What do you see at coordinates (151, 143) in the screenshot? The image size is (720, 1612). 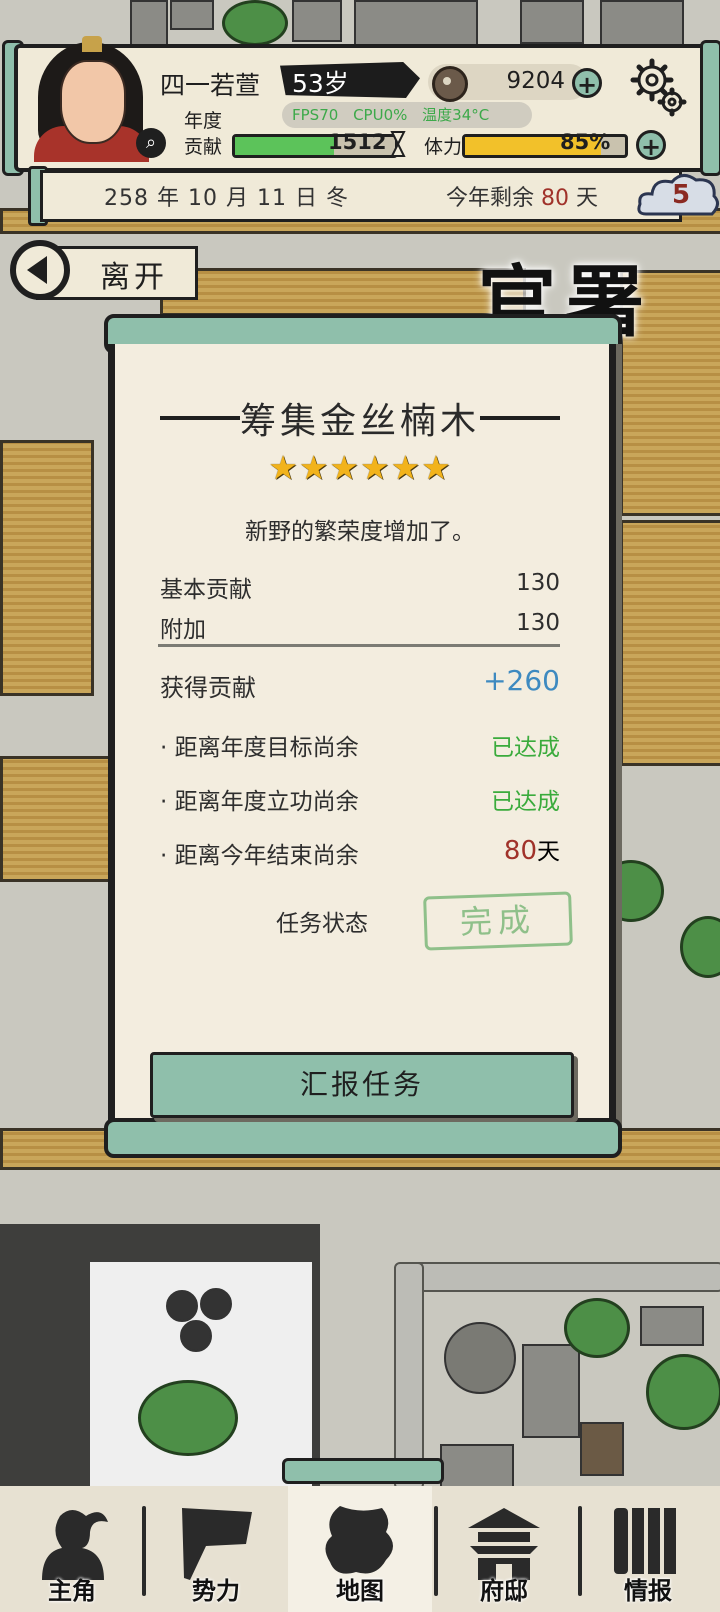 I see `search-icon: ⌕` at bounding box center [151, 143].